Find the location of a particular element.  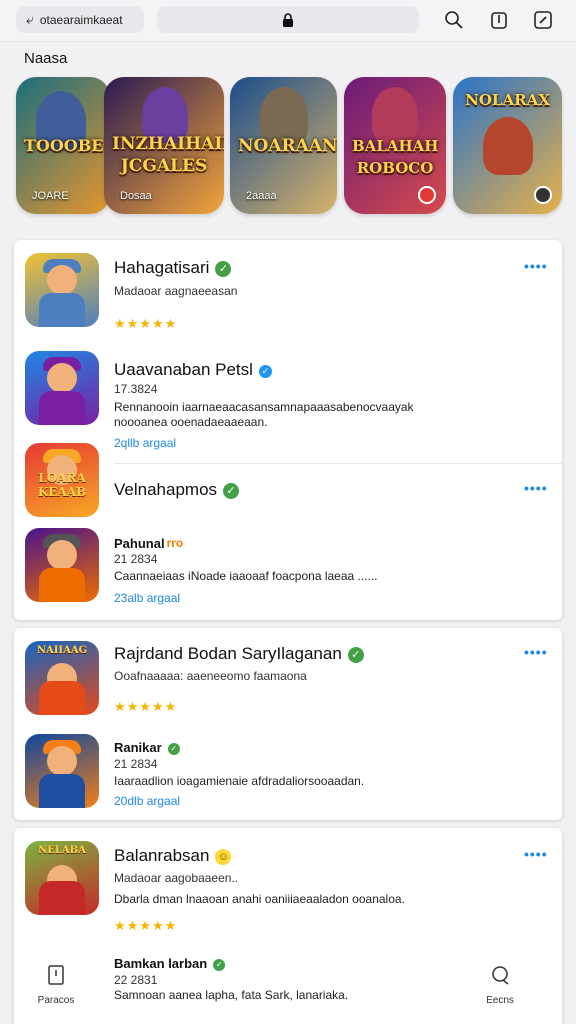

app-icon: NELABA is located at coordinates (62, 878).